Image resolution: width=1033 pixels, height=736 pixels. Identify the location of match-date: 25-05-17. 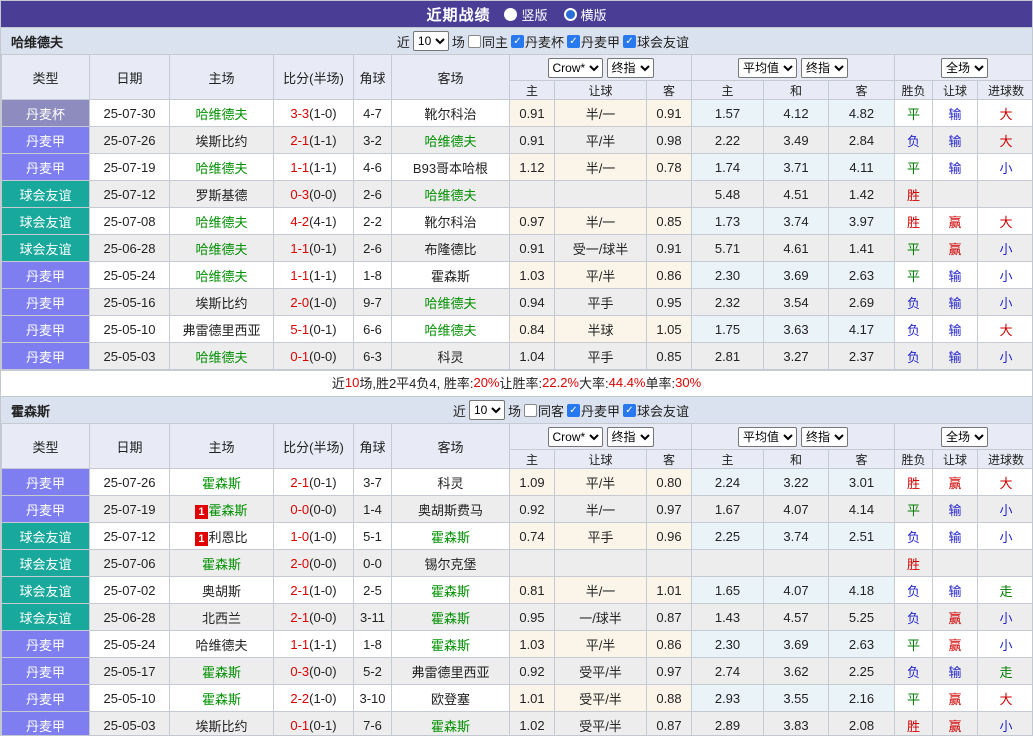
(129, 671).